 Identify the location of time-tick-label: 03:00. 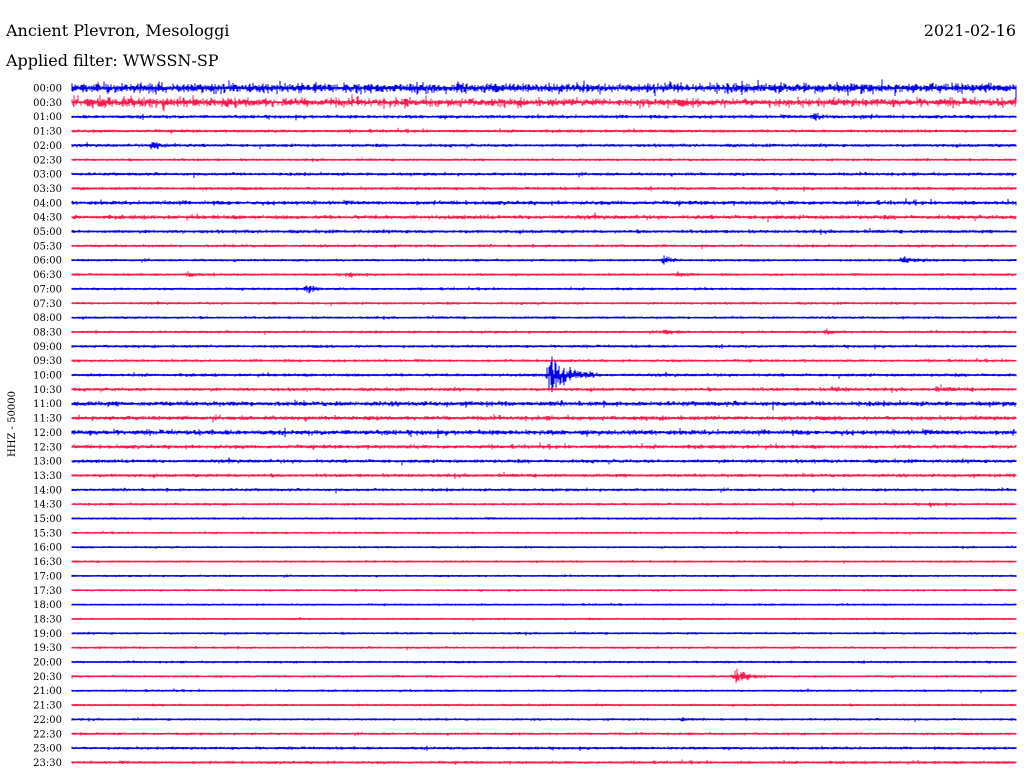
(47, 175).